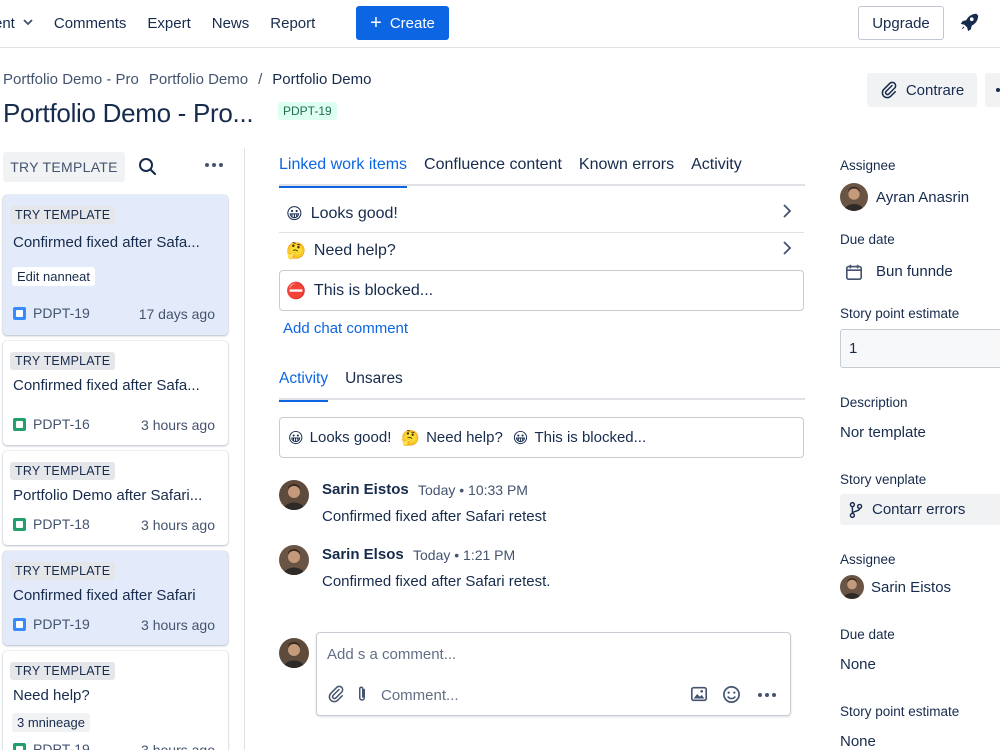  I want to click on attachment-icon, so click(336, 695).